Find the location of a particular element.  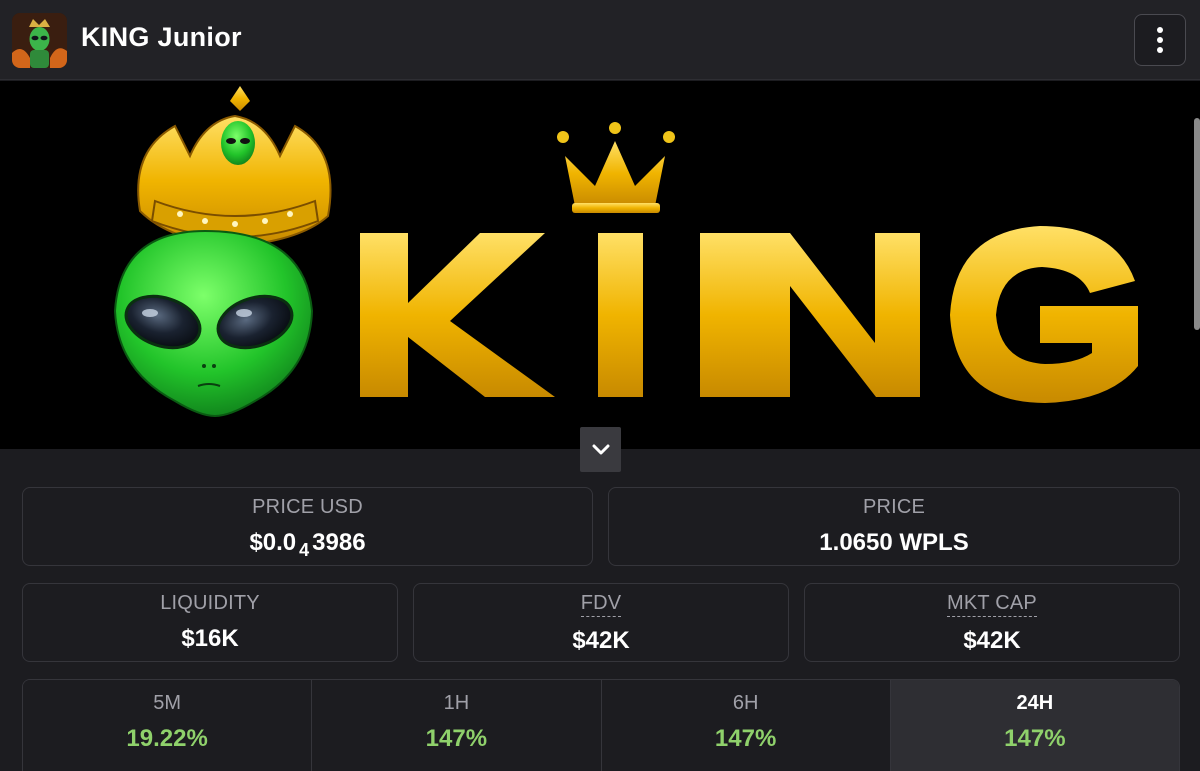

alien-head-icon is located at coordinates (213, 323).